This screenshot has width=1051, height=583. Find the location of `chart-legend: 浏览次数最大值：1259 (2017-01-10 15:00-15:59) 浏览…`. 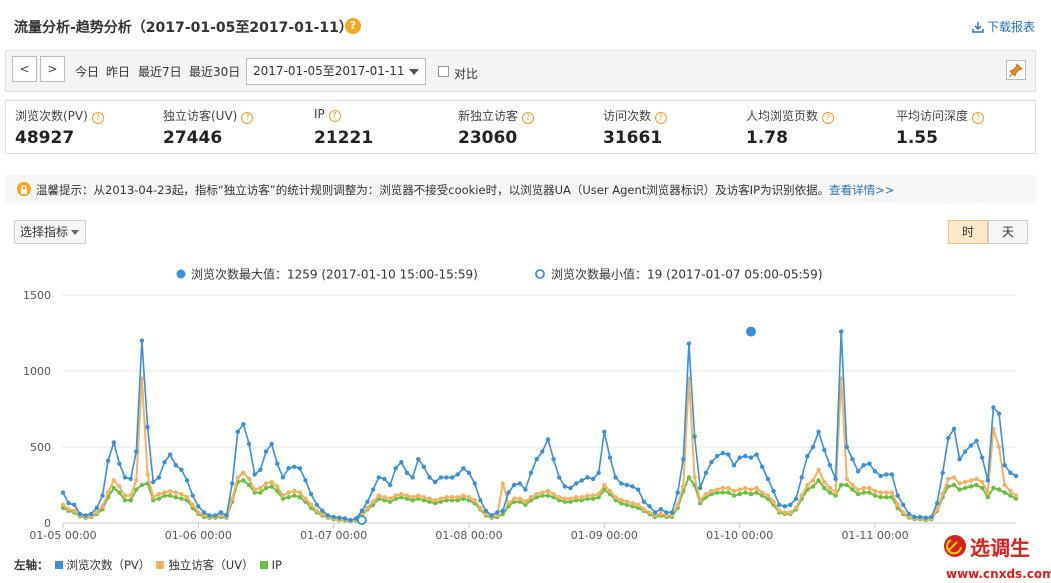

chart-legend: 浏览次数最大值：1259 (2017-01-10 15:00-15:59) 浏览… is located at coordinates (499, 274).